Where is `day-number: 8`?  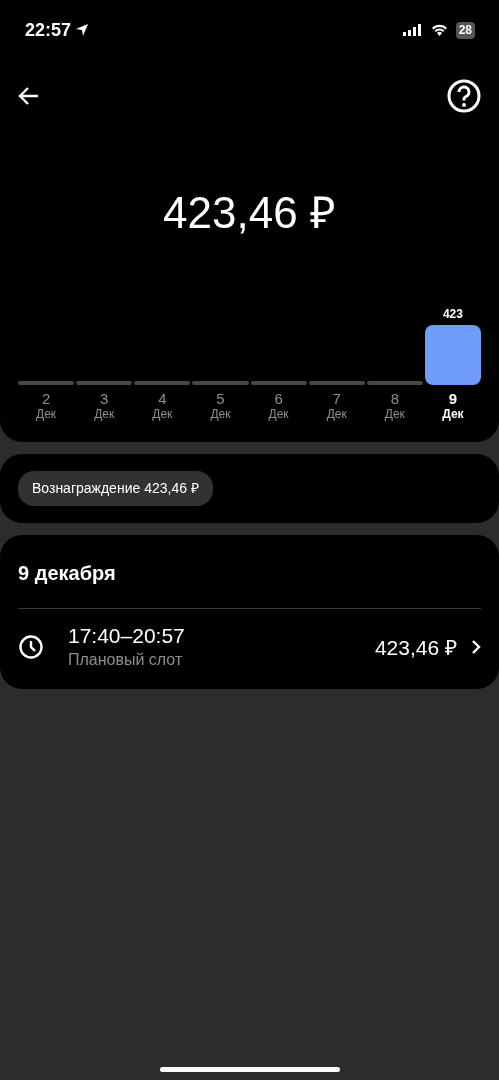 day-number: 8 is located at coordinates (394, 399).